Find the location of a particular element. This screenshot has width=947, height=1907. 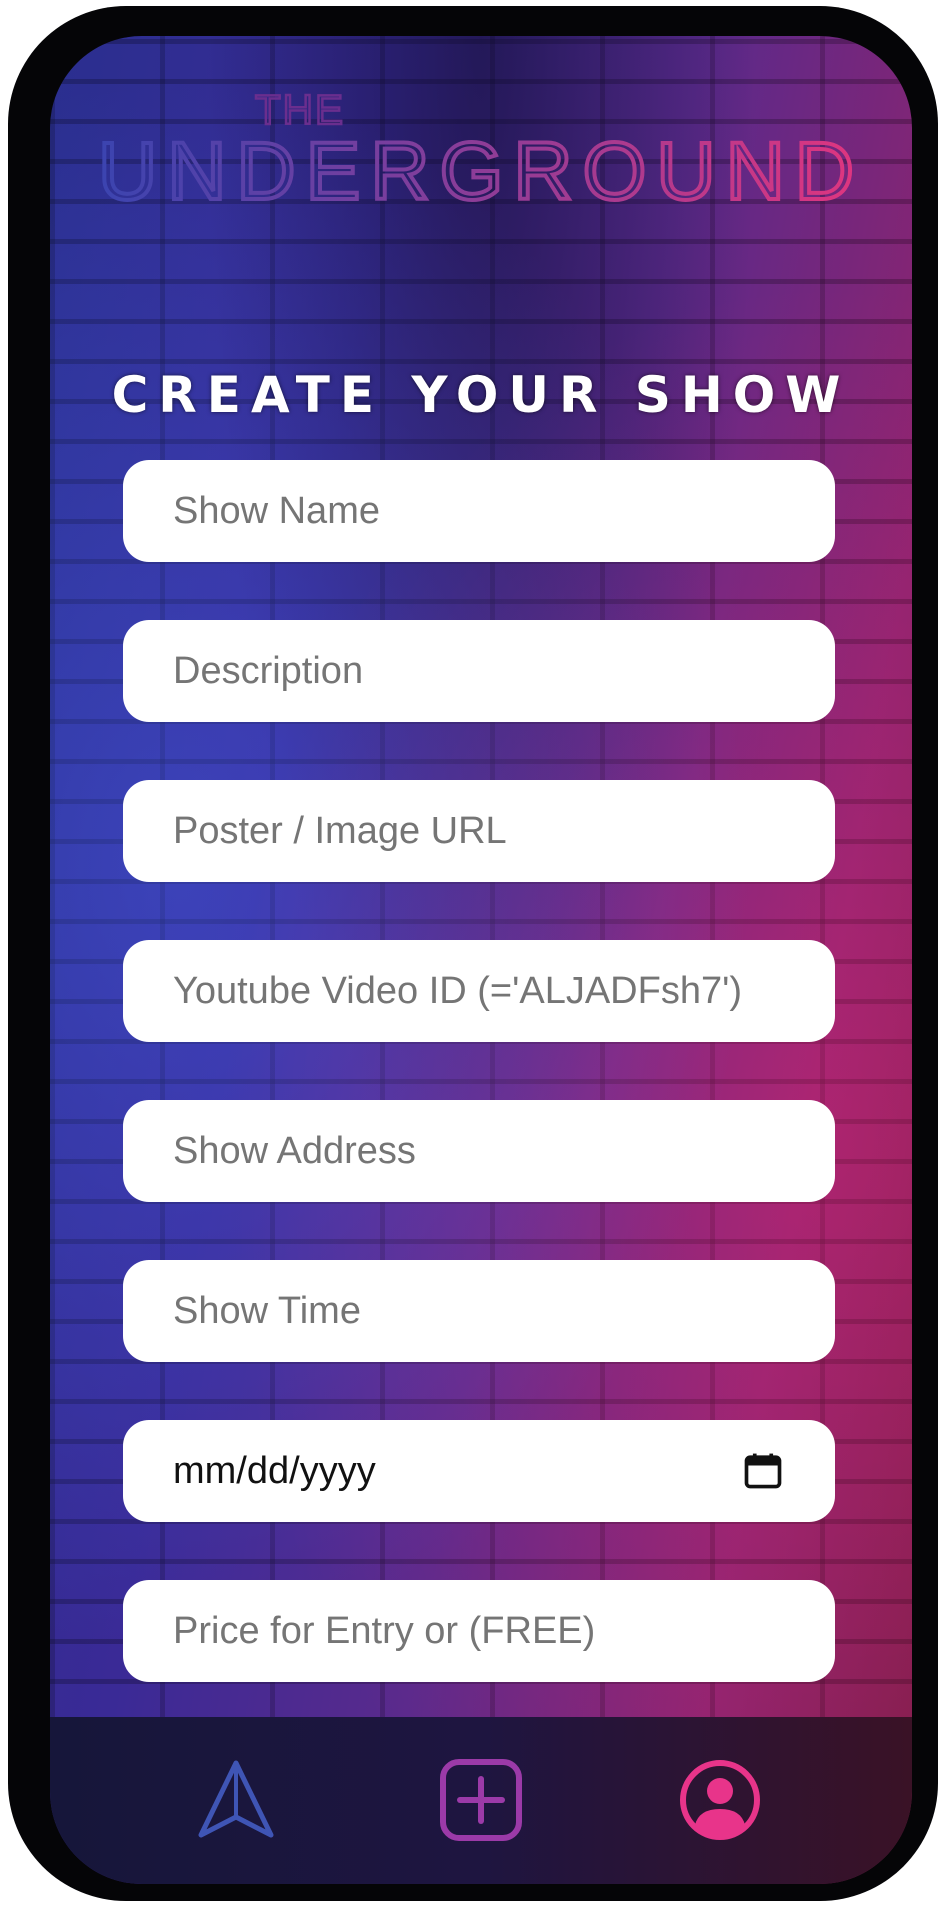

show-time-input: Show Time is located at coordinates (479, 1311).